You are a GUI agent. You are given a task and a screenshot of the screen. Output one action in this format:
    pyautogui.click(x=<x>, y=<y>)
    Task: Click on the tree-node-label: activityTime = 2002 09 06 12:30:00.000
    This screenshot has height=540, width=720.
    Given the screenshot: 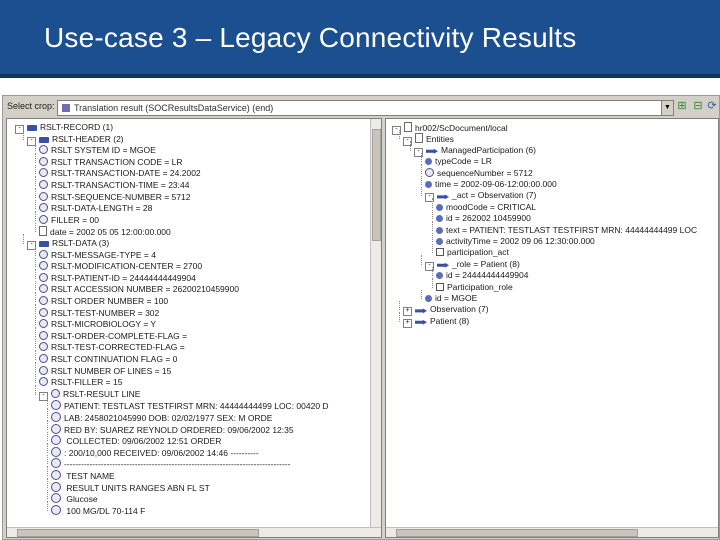 What is the action you would take?
    pyautogui.click(x=520, y=241)
    